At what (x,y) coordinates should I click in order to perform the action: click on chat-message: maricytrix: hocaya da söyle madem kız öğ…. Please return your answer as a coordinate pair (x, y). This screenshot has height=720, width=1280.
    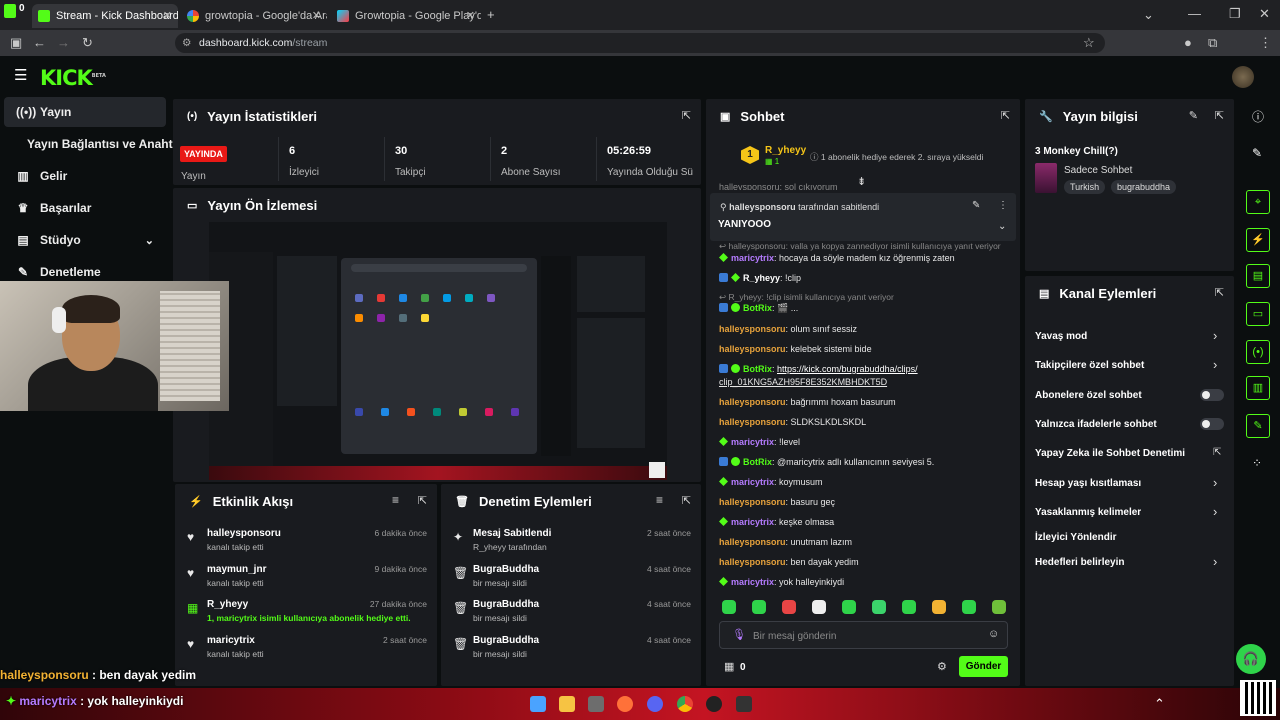
    Looking at the image, I should click on (837, 258).